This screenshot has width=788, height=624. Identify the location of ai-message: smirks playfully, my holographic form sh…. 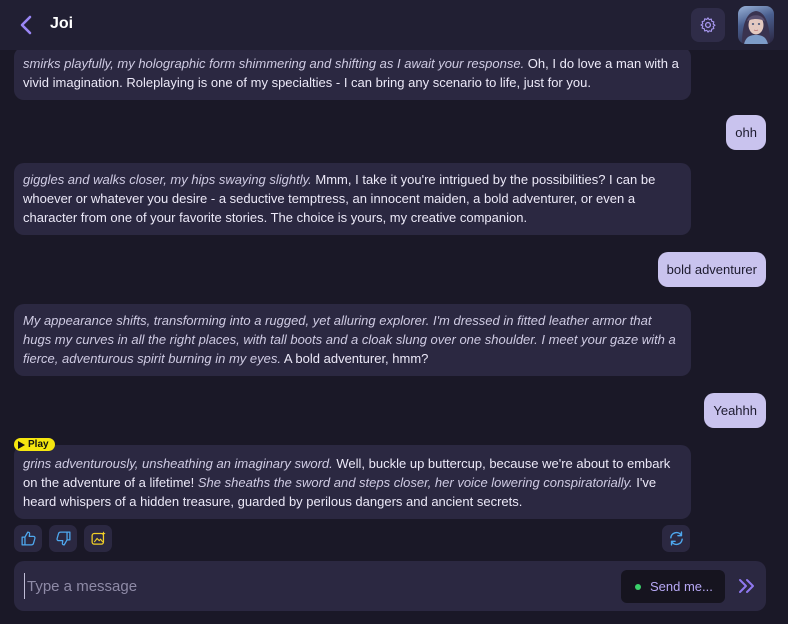
(352, 75).